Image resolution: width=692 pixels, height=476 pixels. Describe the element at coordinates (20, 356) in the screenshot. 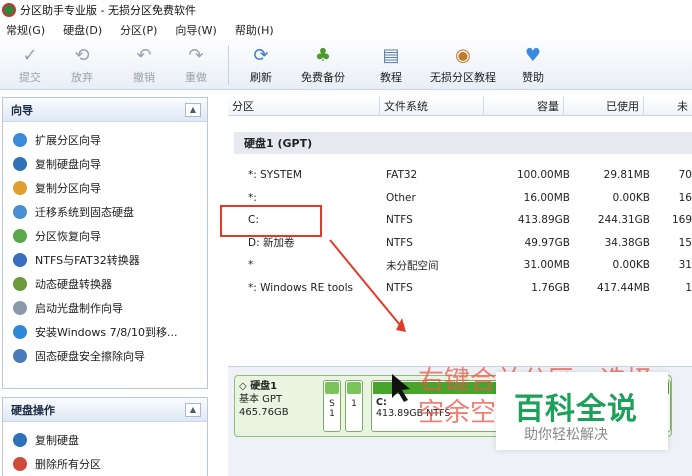

I see `erase-icon` at that location.